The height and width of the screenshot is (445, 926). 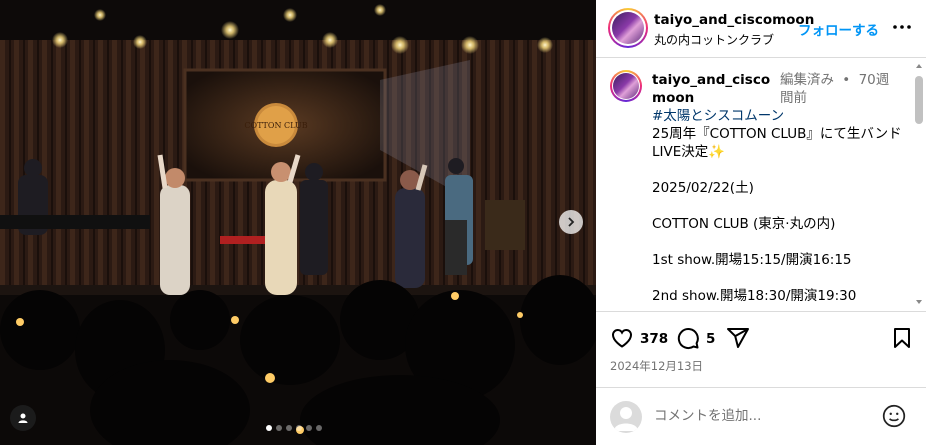 I want to click on heart-icon, so click(x=622, y=338).